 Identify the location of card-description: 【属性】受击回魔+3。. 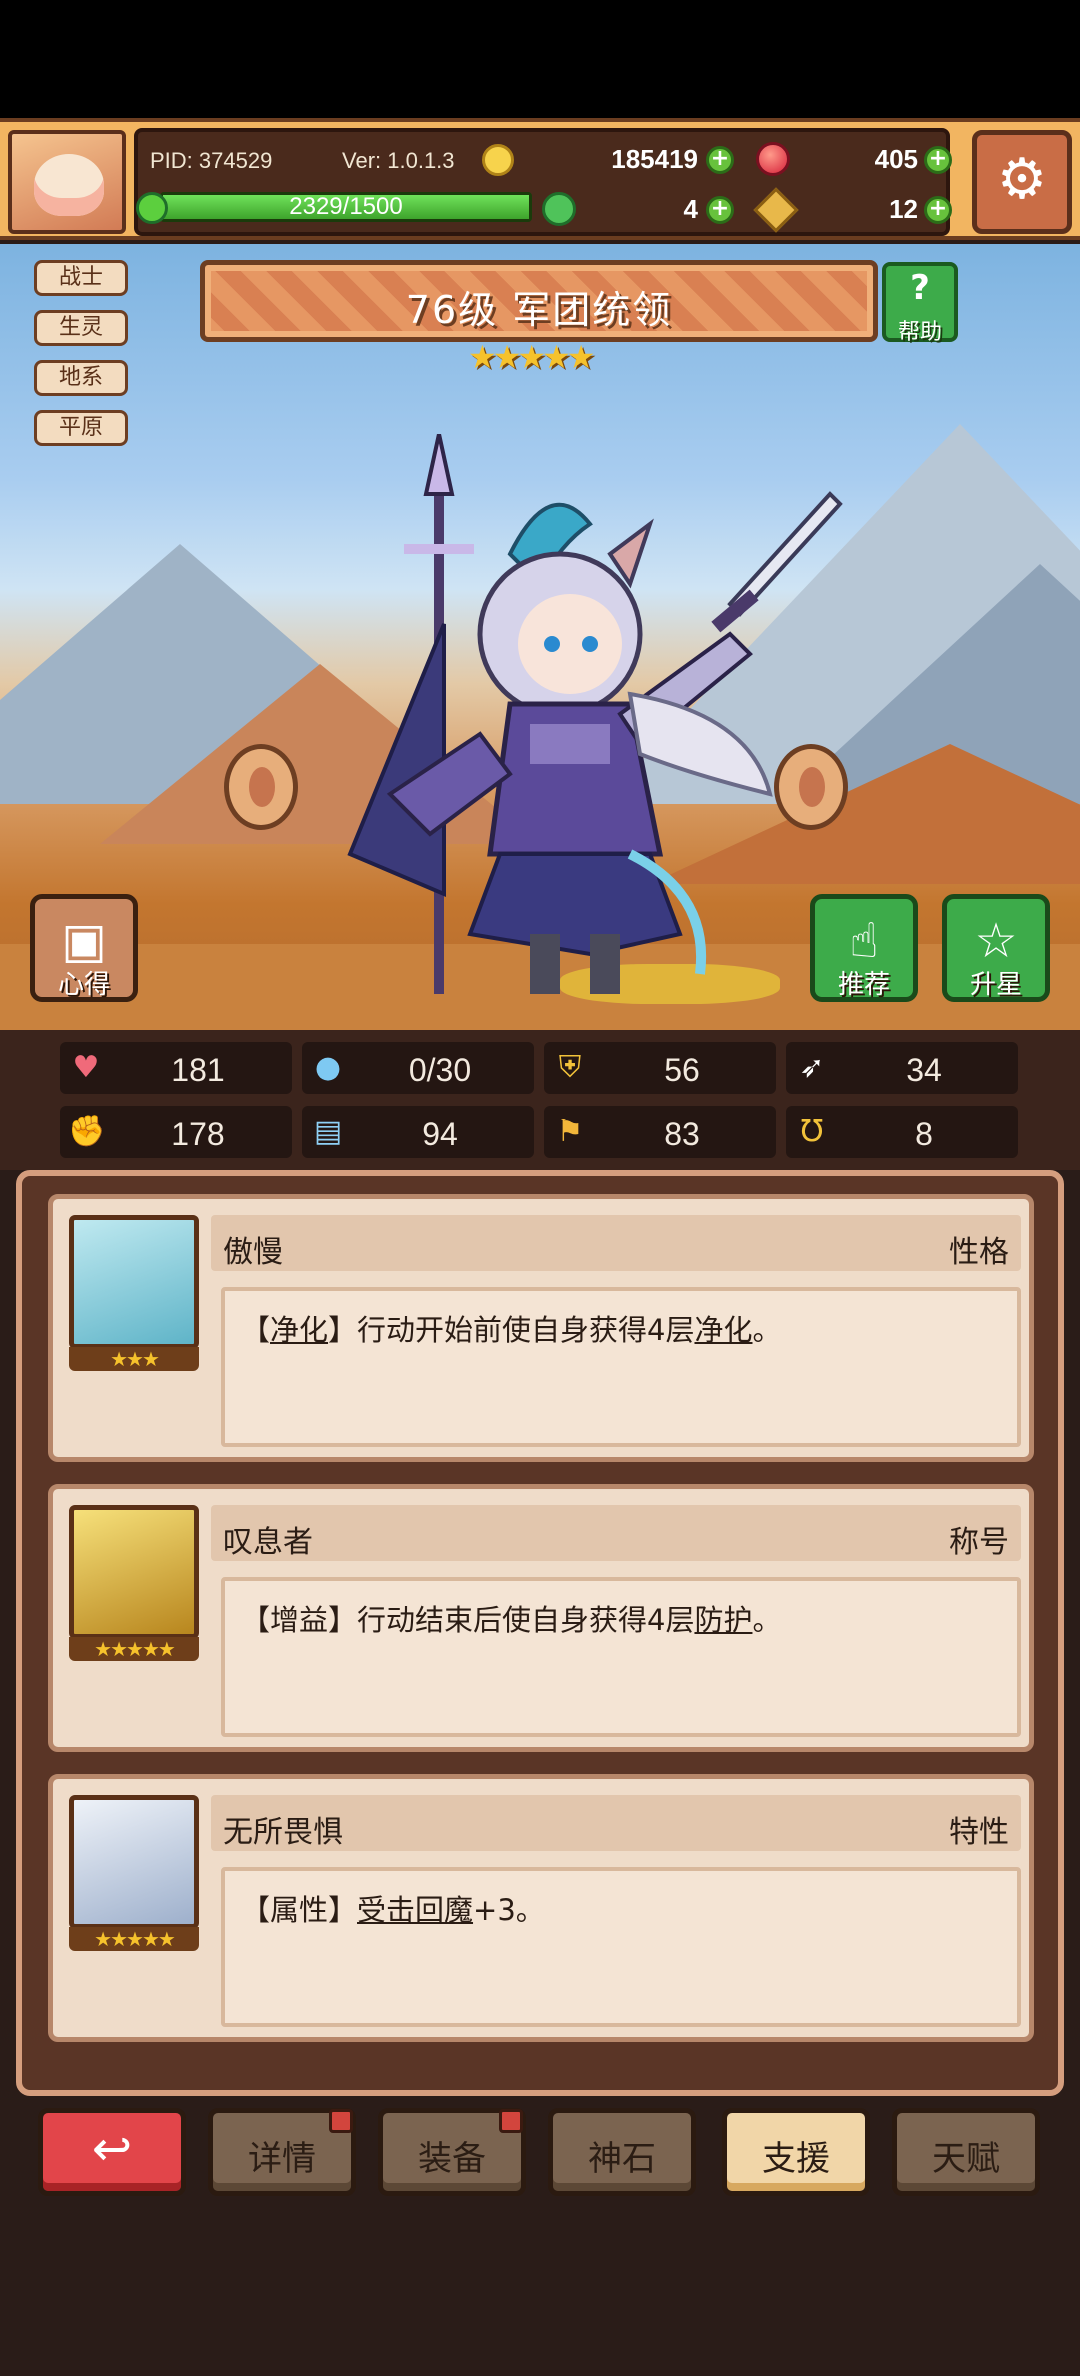
(393, 1910).